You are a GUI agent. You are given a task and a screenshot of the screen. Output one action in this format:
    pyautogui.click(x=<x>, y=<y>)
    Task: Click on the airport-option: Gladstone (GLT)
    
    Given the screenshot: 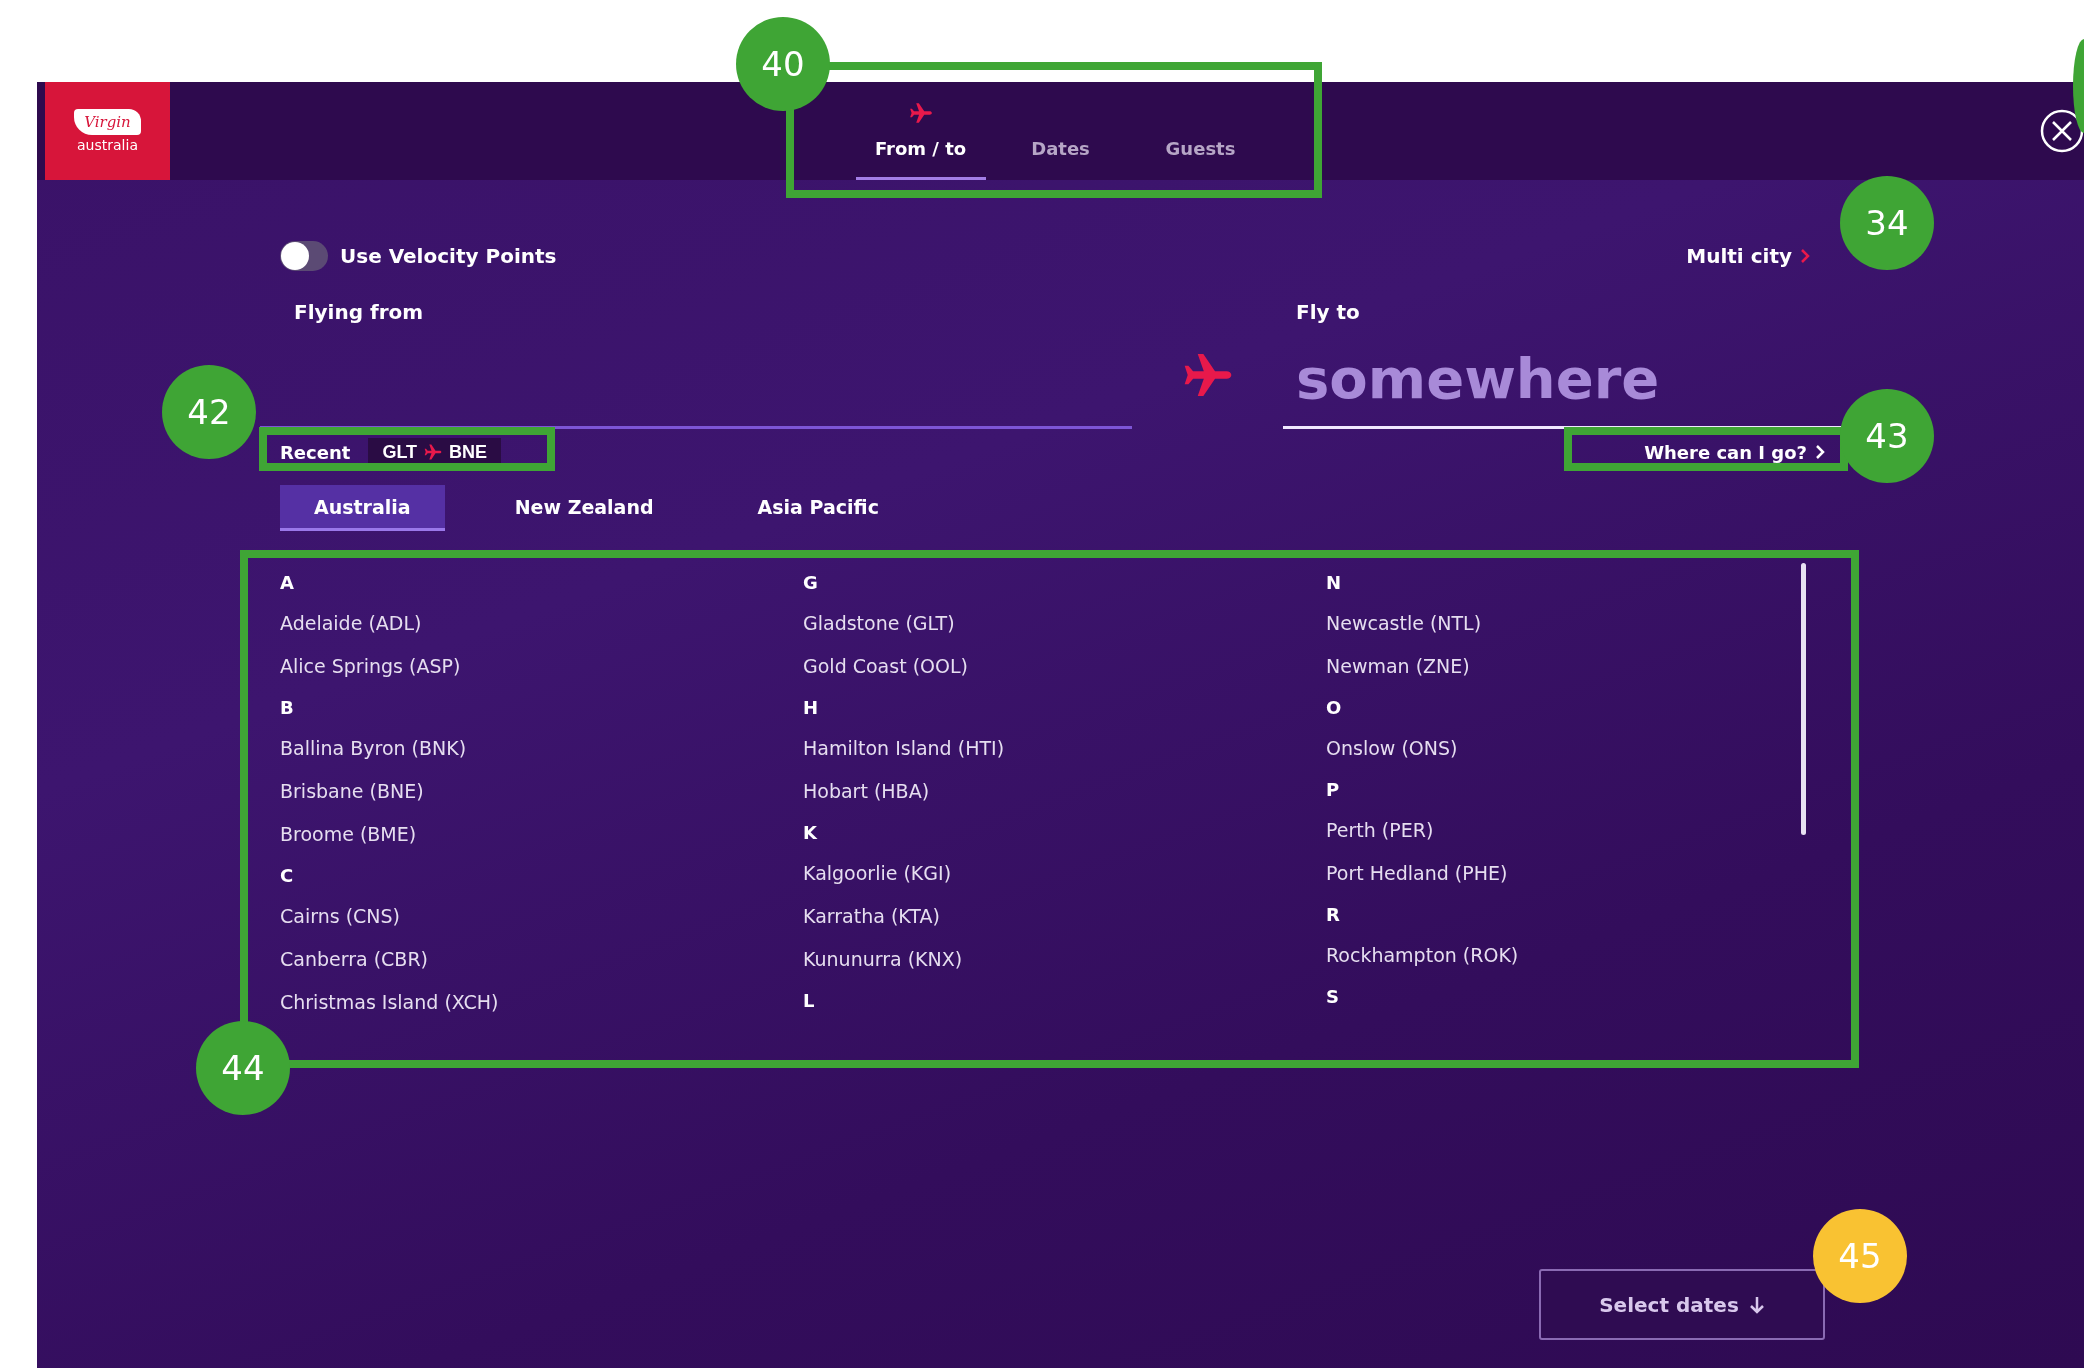 What is the action you would take?
    pyautogui.click(x=879, y=623)
    